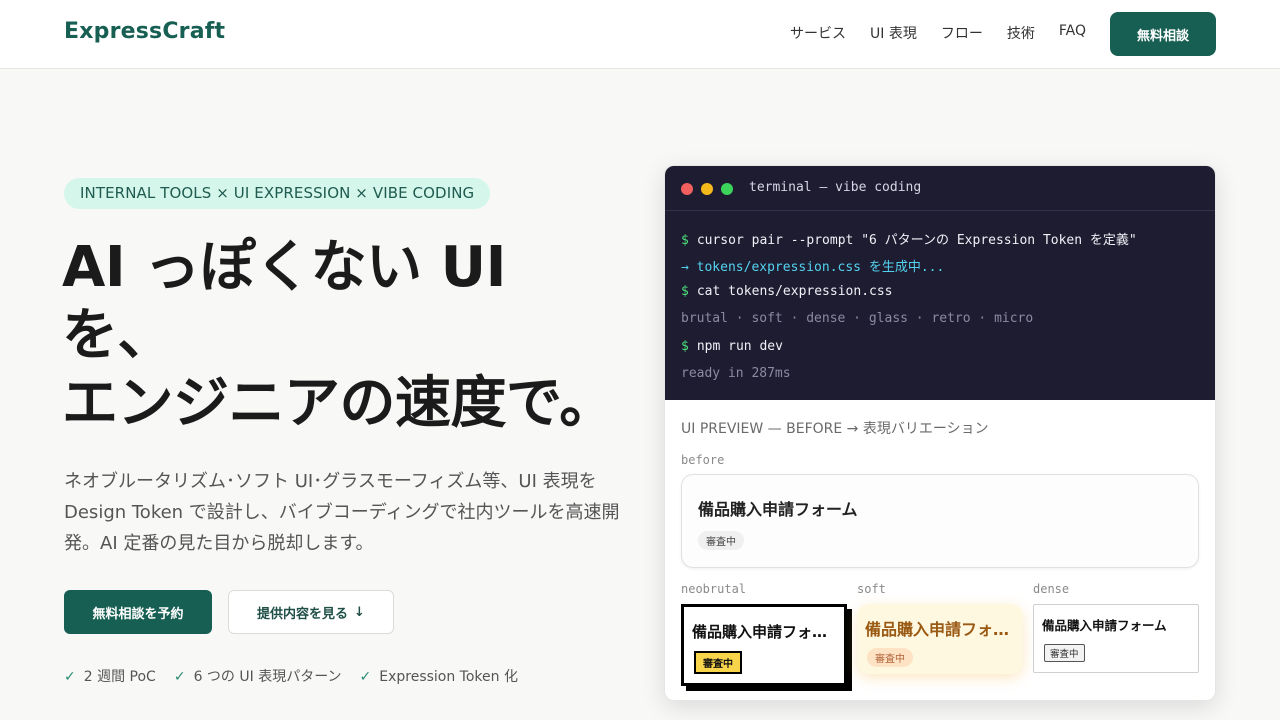  I want to click on before-label: before, so click(703, 460).